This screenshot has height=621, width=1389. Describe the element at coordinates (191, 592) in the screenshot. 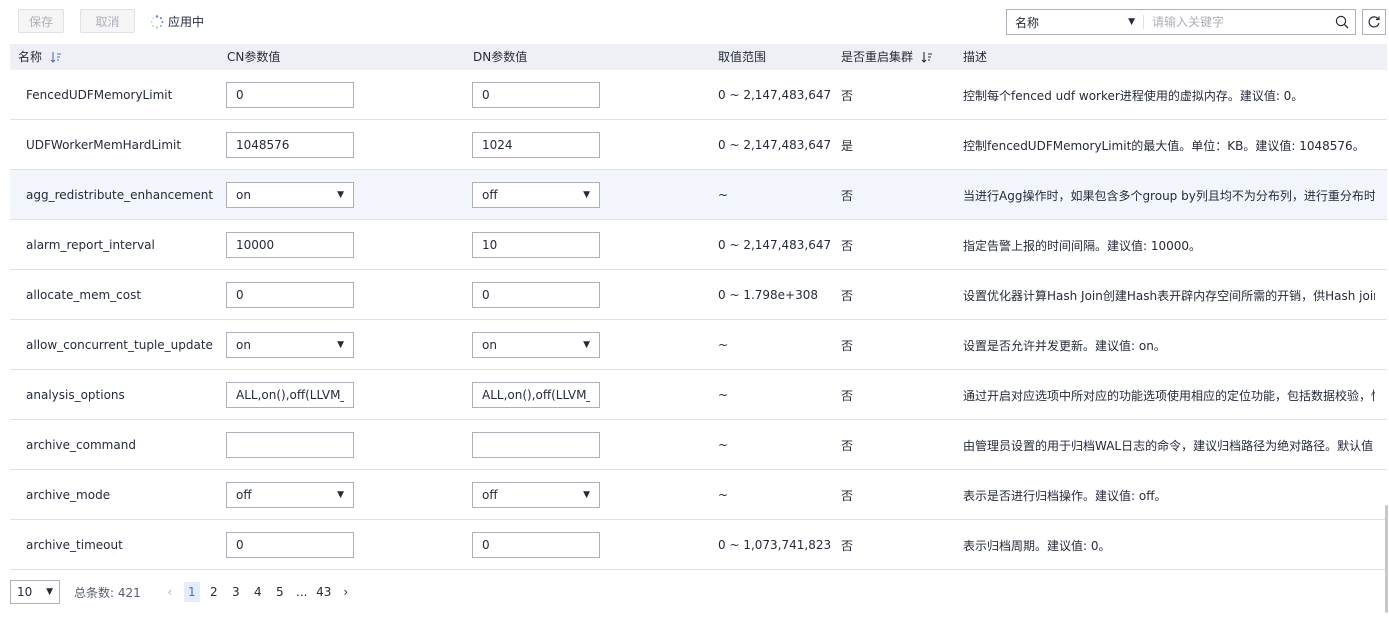

I see `page-number: 1` at that location.